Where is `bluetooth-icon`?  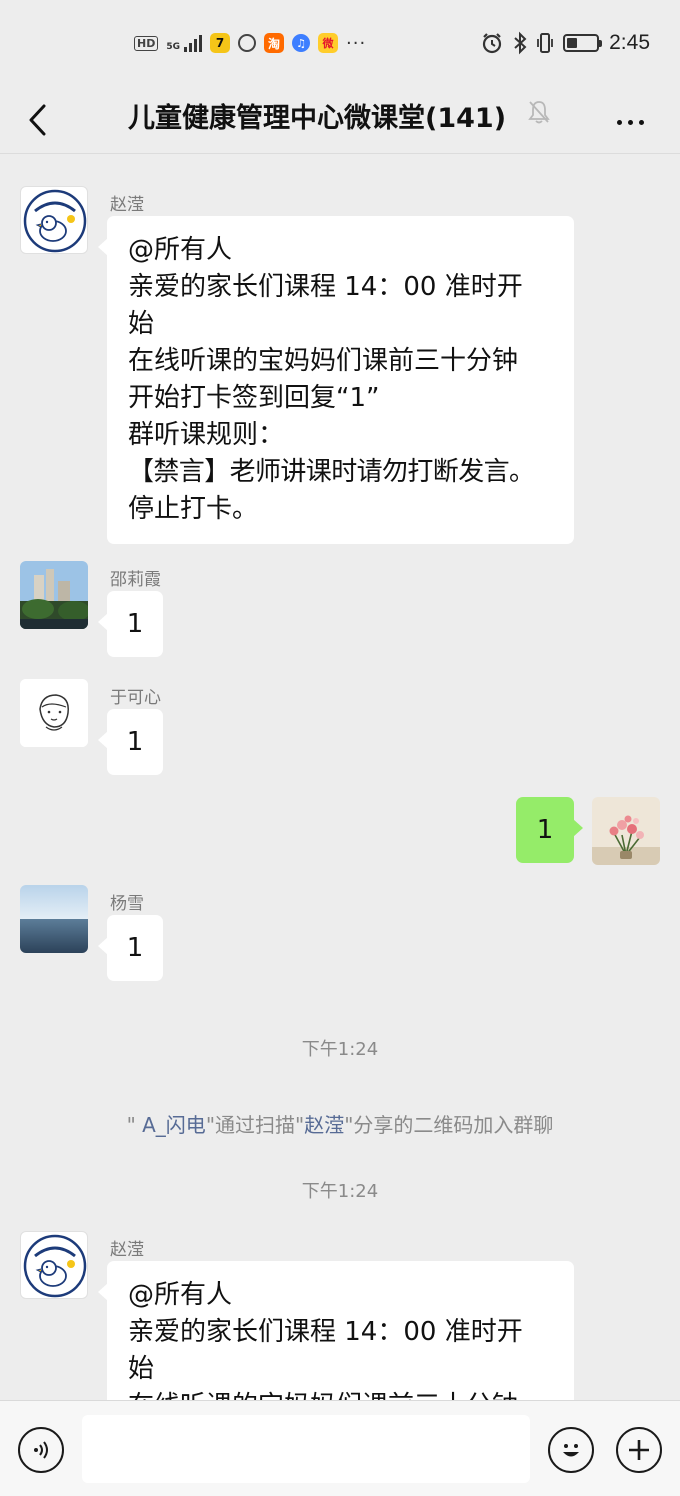
bluetooth-icon is located at coordinates (520, 43).